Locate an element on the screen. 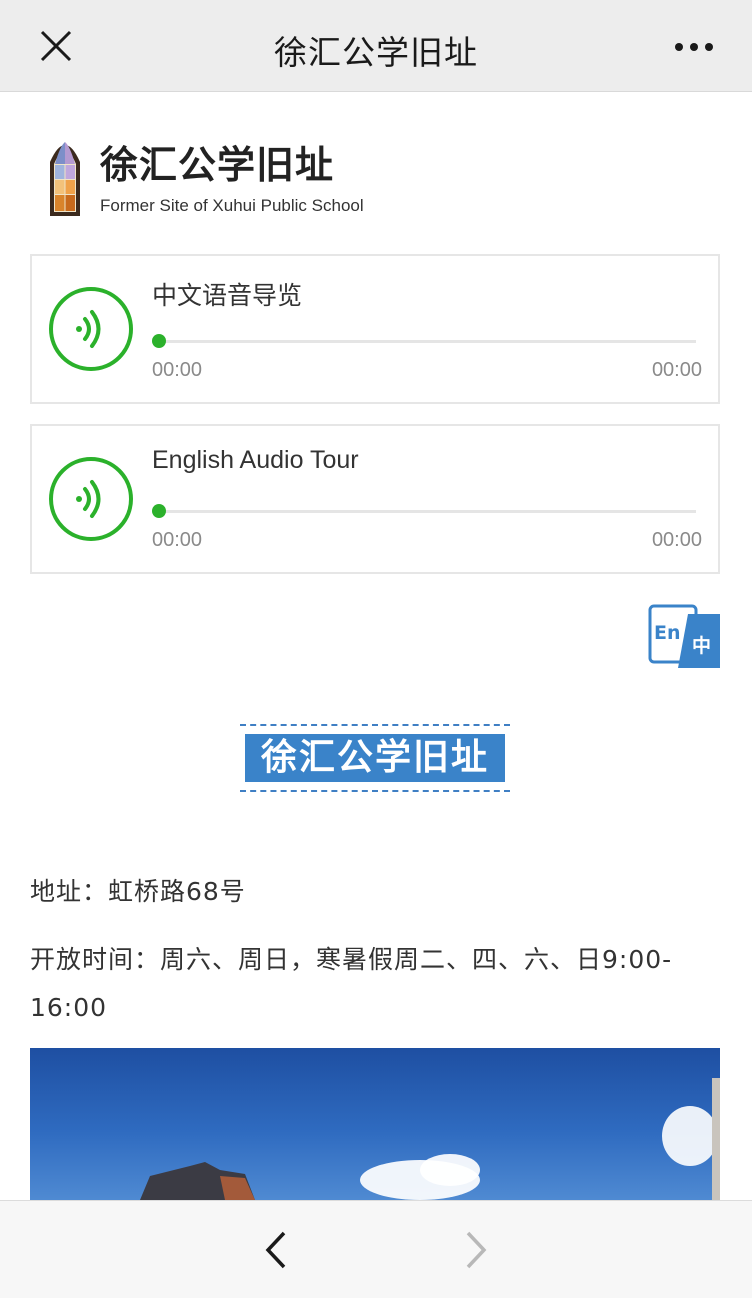 The height and width of the screenshot is (1298, 752). back-arrow-icon is located at coordinates (276, 1250).